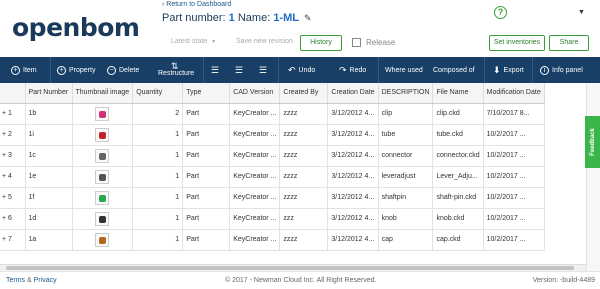 The height and width of the screenshot is (289, 600). Describe the element at coordinates (406, 135) in the screenshot. I see `description-cell: tube` at that location.